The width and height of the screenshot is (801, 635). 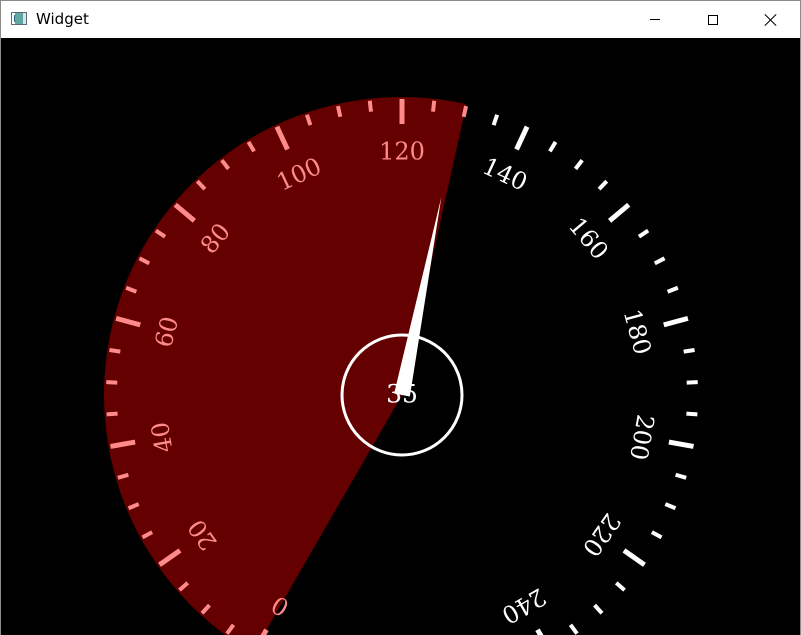 I want to click on gauge-tick-label: 240, so click(x=524, y=605).